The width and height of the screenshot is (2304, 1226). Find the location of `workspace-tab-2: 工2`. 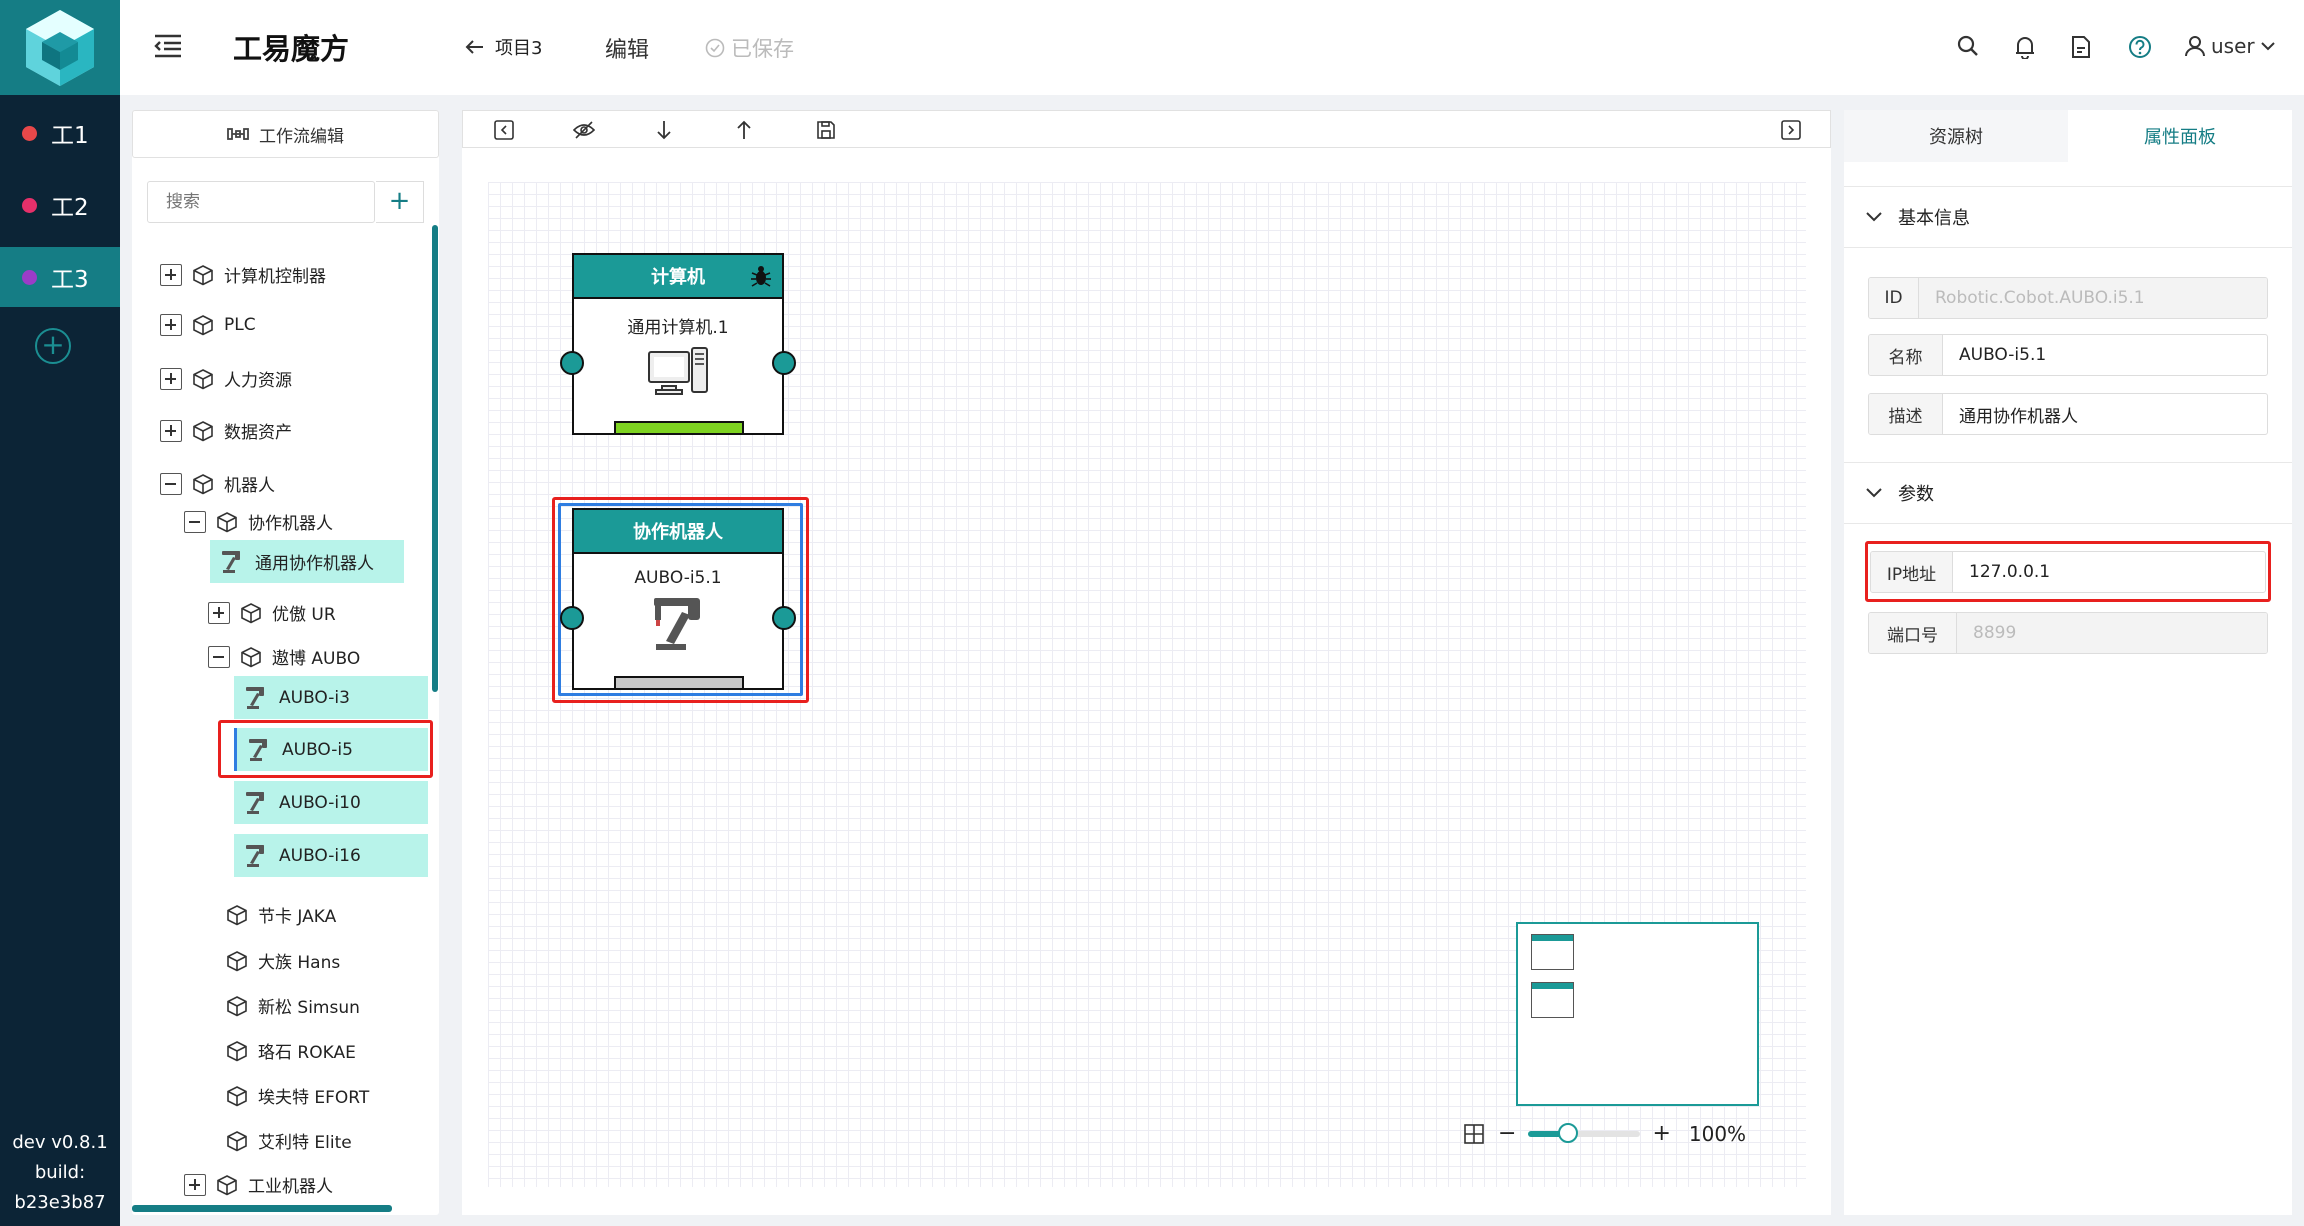

workspace-tab-2: 工2 is located at coordinates (60, 205).